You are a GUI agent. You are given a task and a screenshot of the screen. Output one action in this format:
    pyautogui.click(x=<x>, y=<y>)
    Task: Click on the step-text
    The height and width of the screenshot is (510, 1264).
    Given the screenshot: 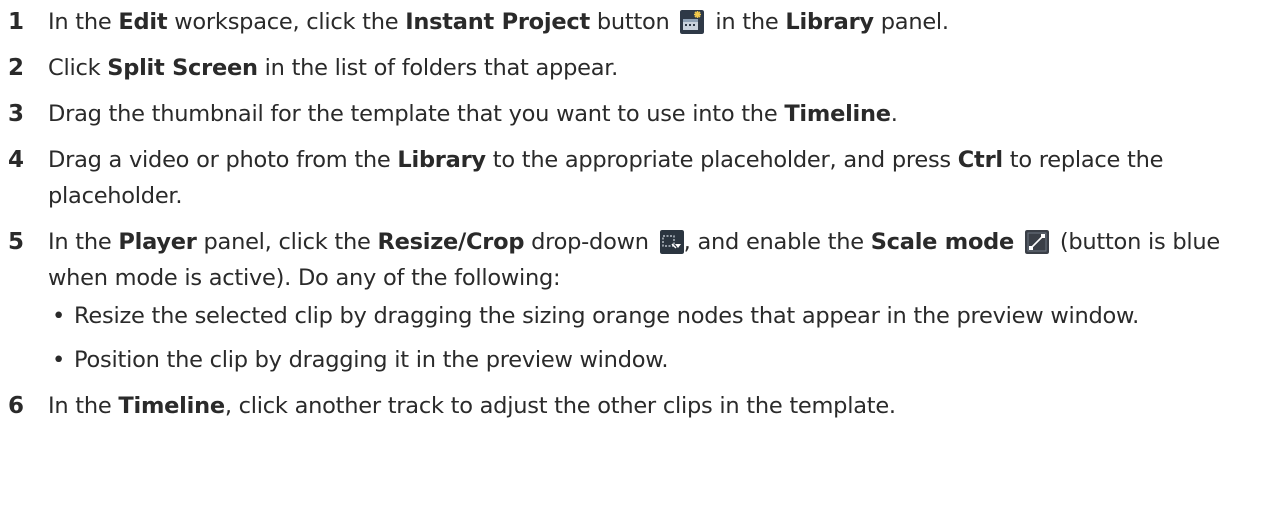 What is the action you would take?
    pyautogui.click(x=1017, y=242)
    